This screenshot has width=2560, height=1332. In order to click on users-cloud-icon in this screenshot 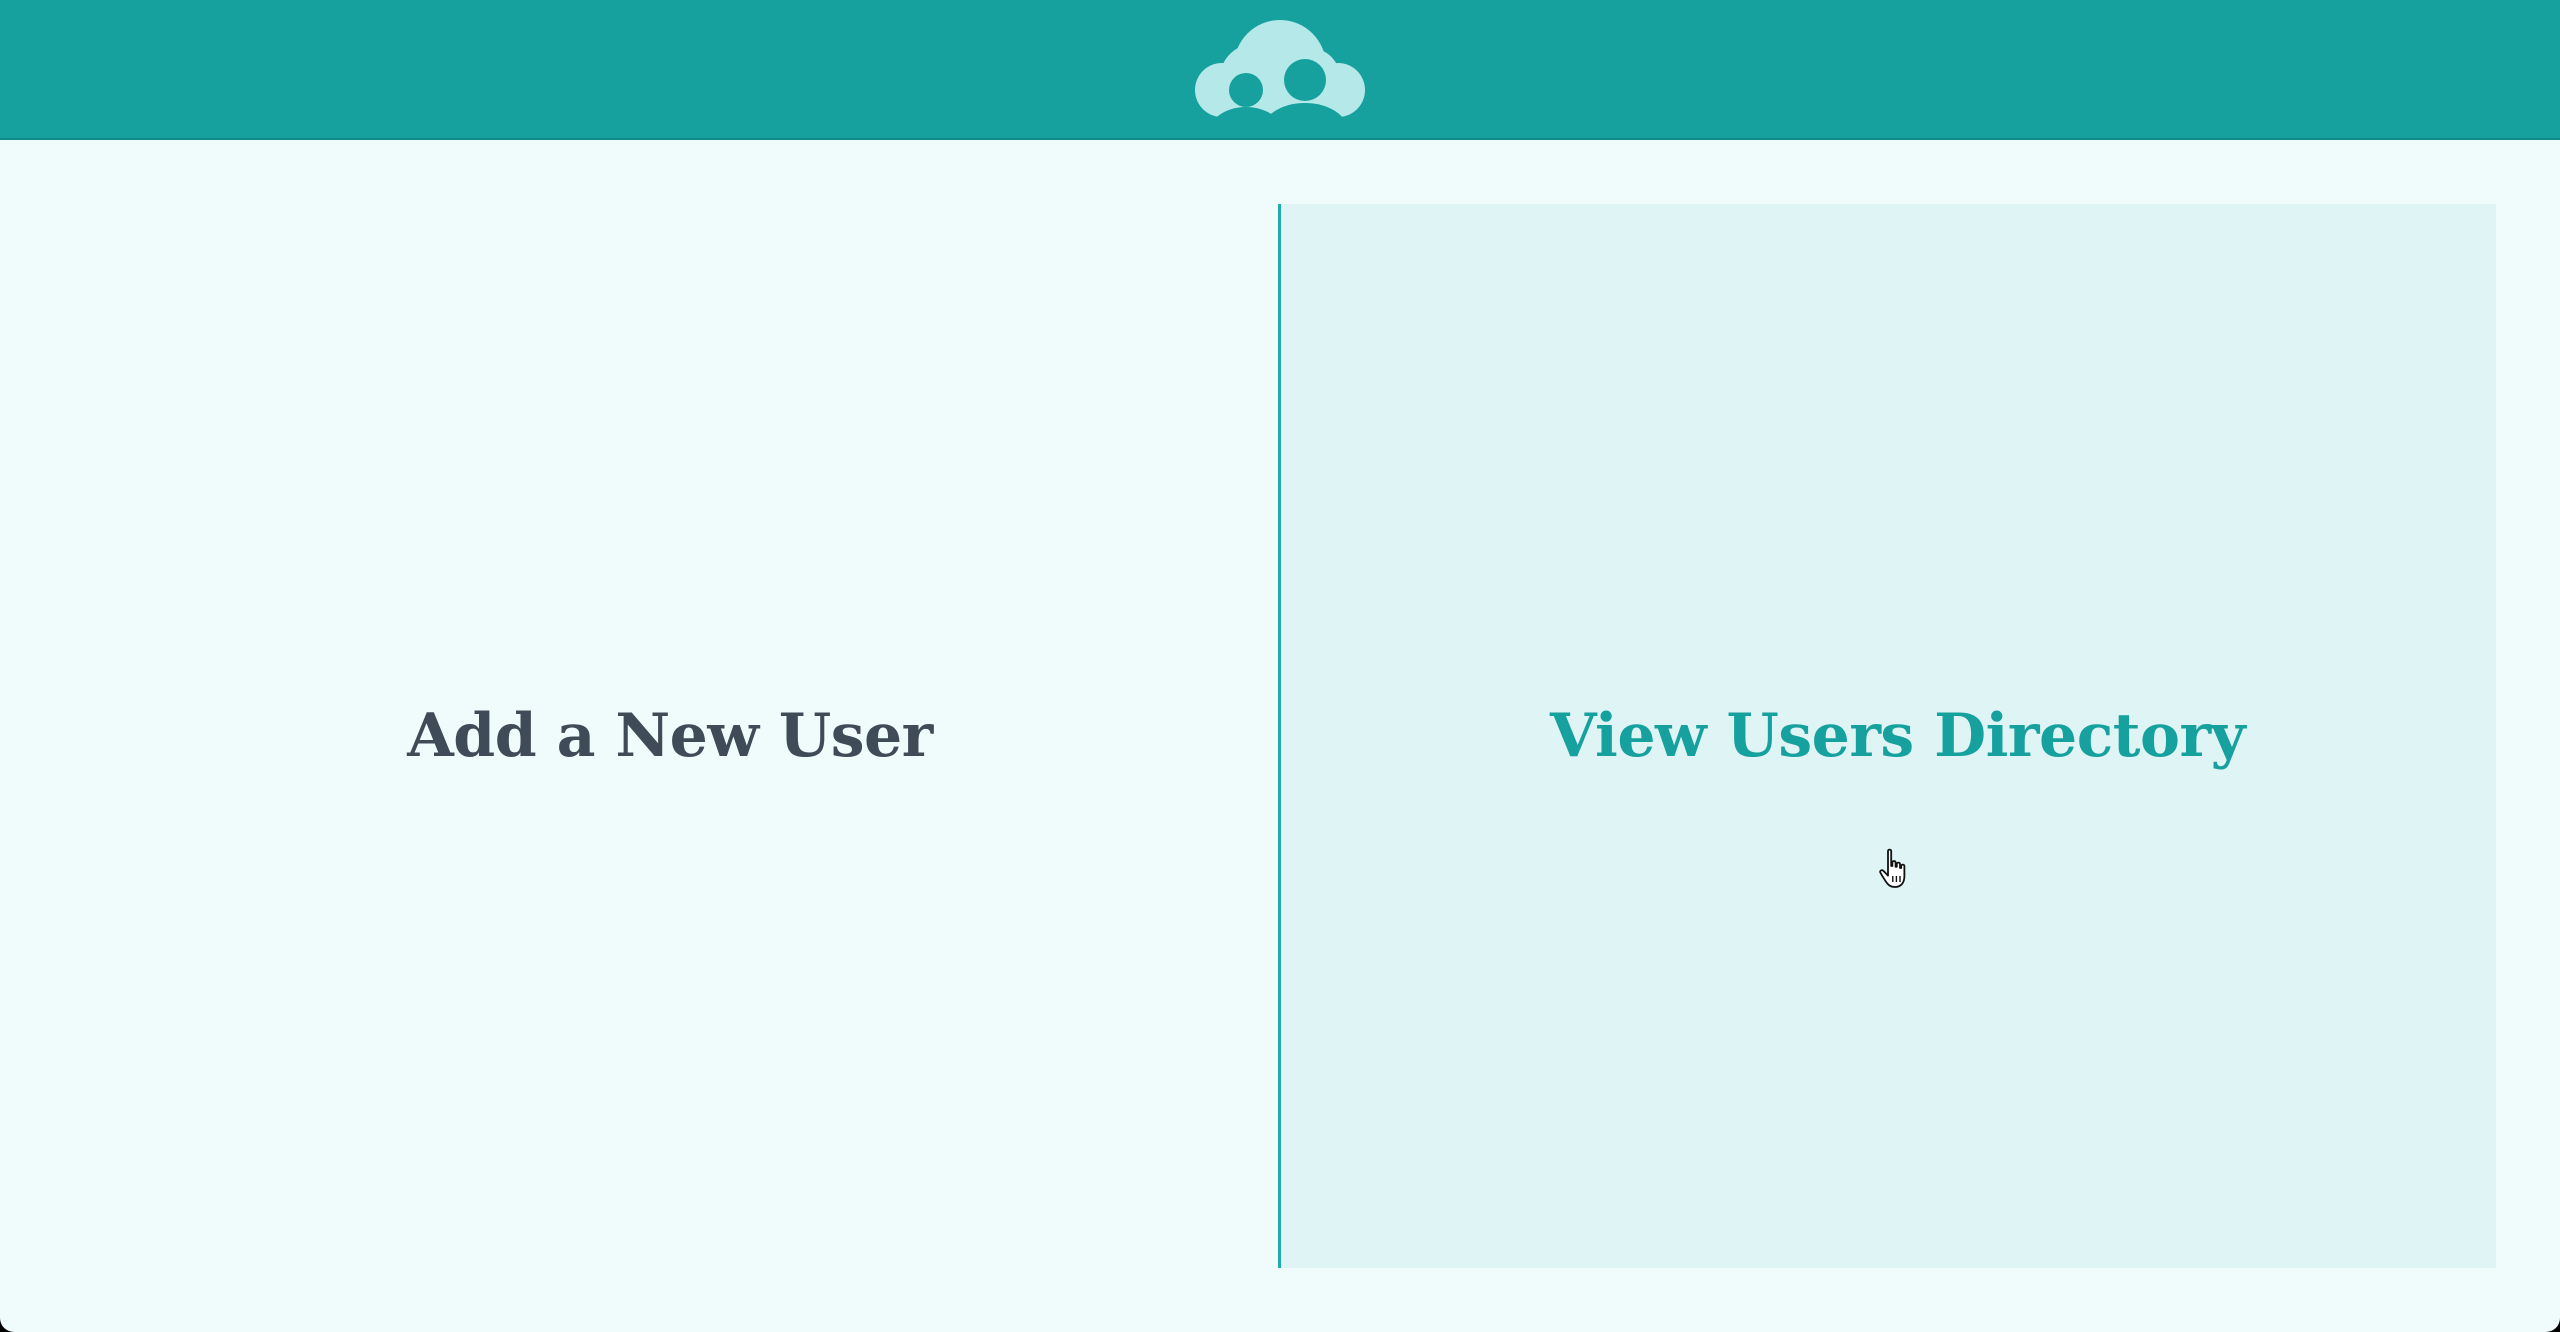, I will do `click(1280, 68)`.